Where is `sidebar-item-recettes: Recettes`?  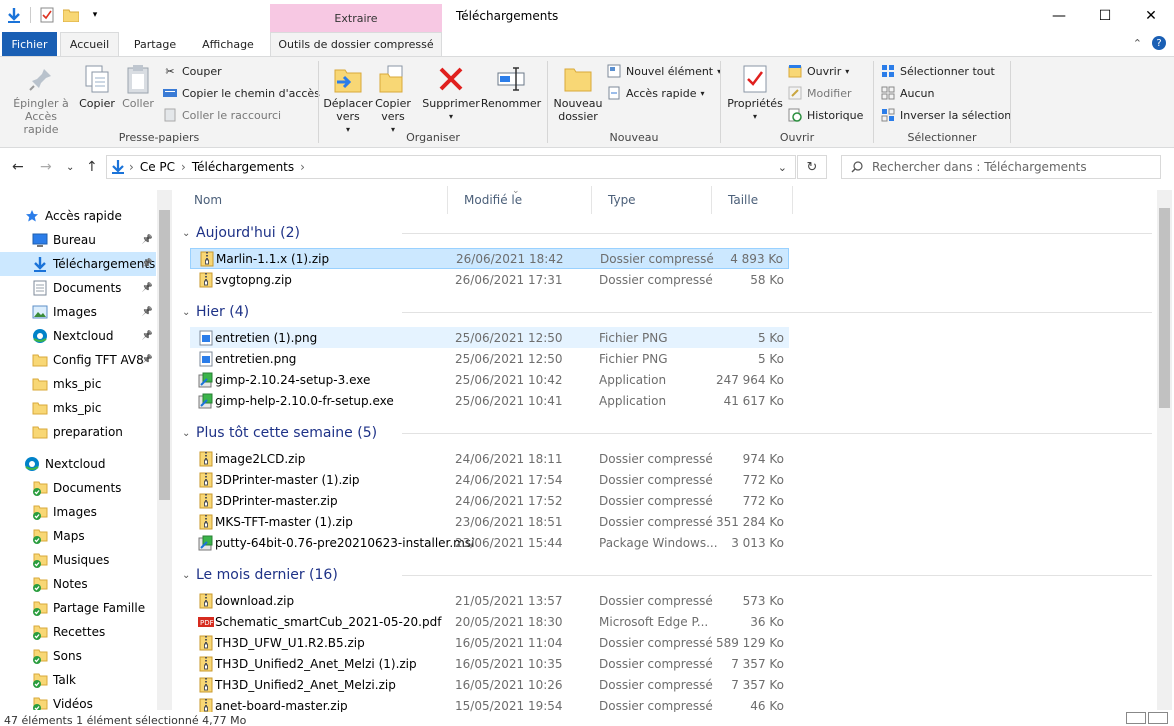 sidebar-item-recettes: Recettes is located at coordinates (78, 632).